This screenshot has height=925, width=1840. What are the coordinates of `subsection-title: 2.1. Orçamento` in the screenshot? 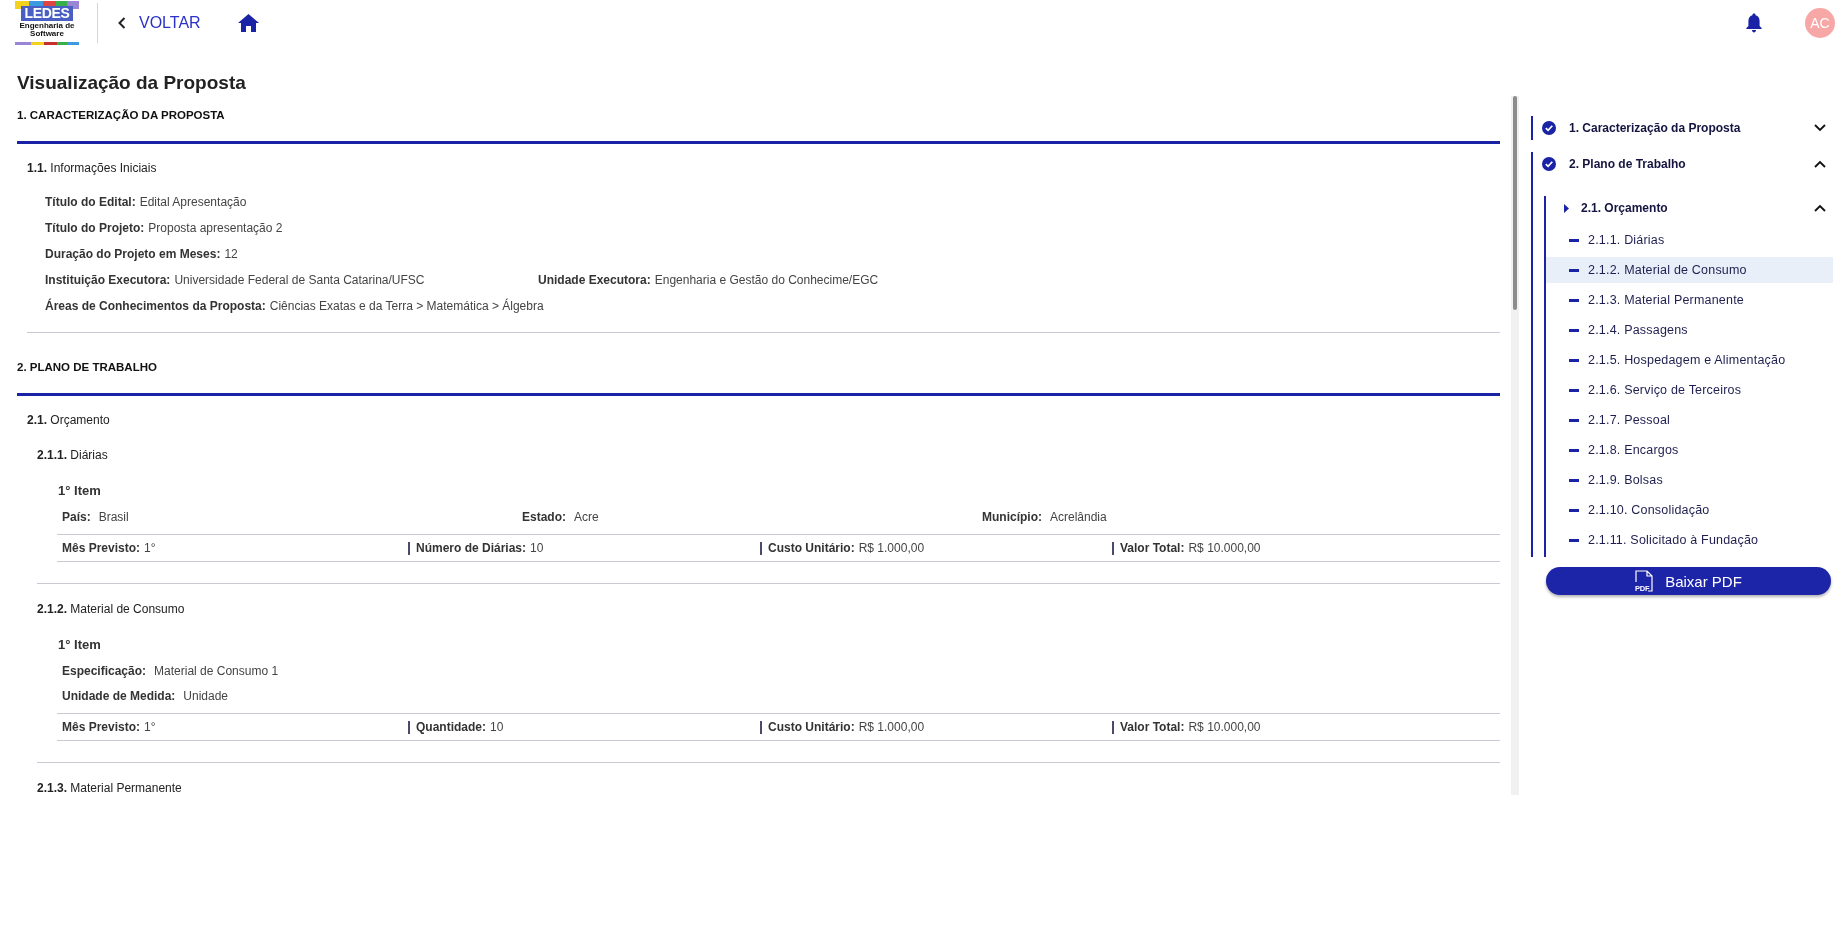 It's located at (69, 420).